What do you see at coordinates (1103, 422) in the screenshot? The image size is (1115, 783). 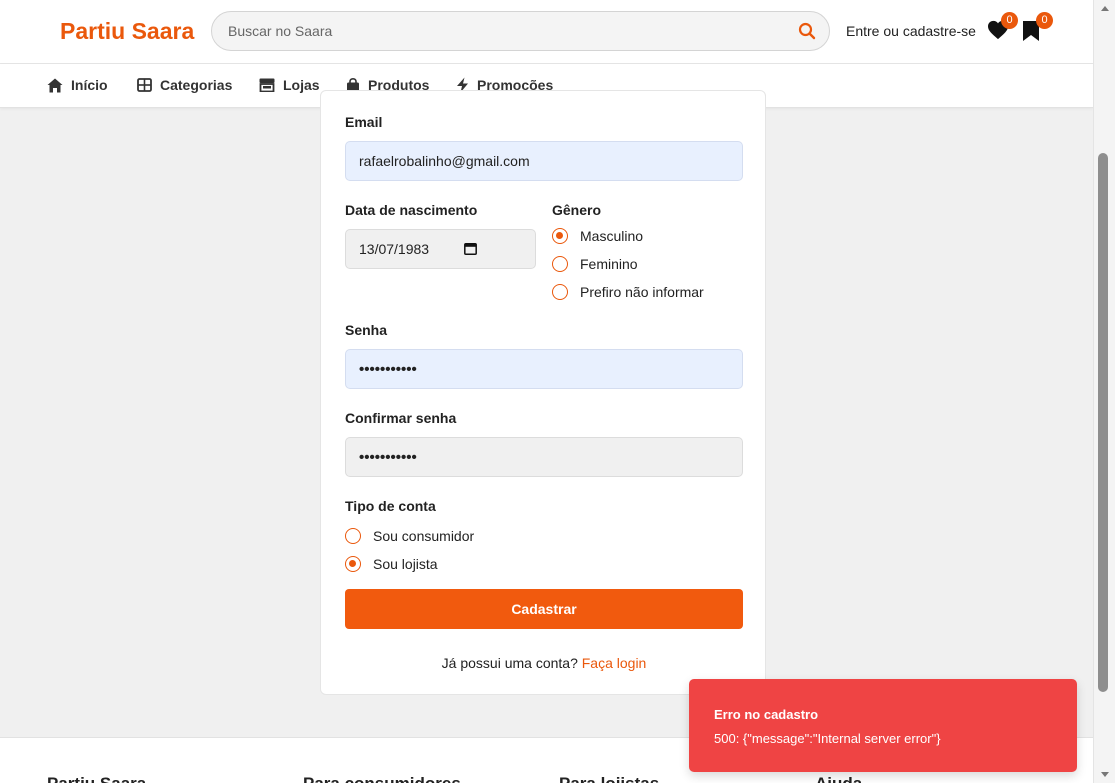 I see `scrollbar-thumb` at bounding box center [1103, 422].